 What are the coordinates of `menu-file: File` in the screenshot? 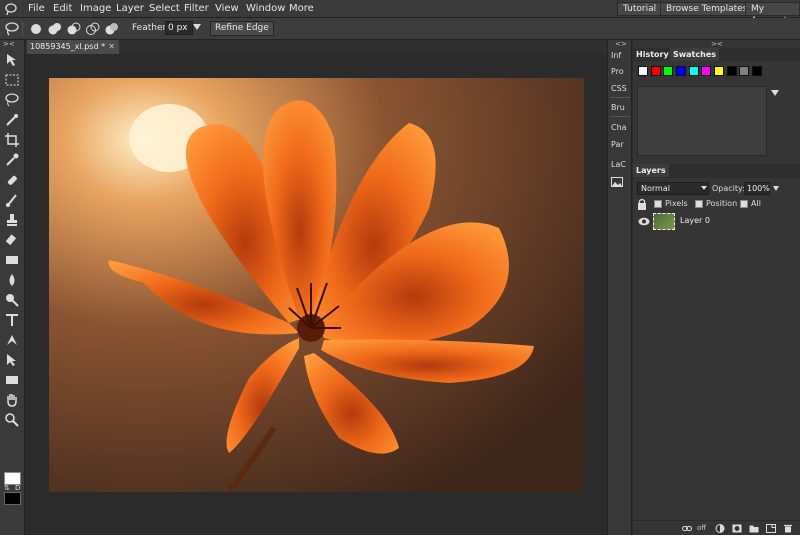 It's located at (36, 8).